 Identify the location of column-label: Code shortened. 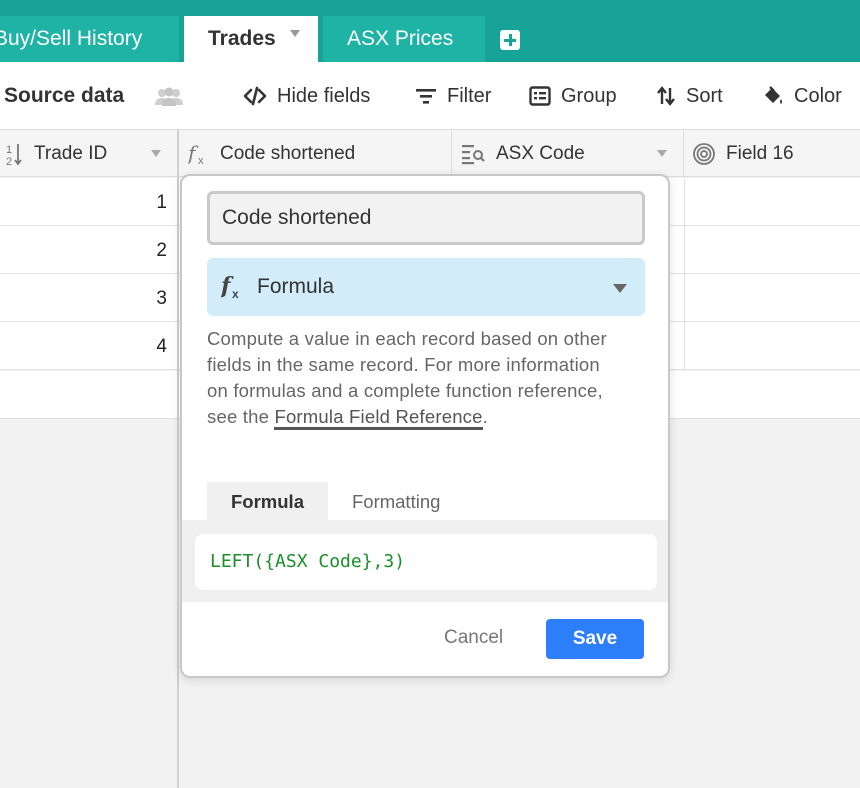
(288, 153).